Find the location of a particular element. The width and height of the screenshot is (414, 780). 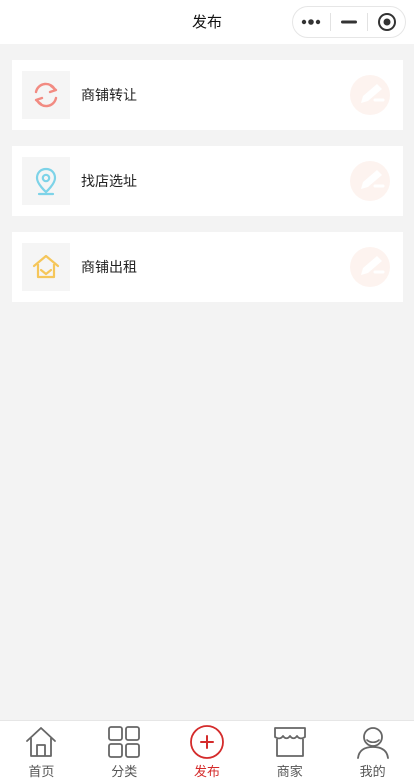

minus-icon is located at coordinates (349, 22).